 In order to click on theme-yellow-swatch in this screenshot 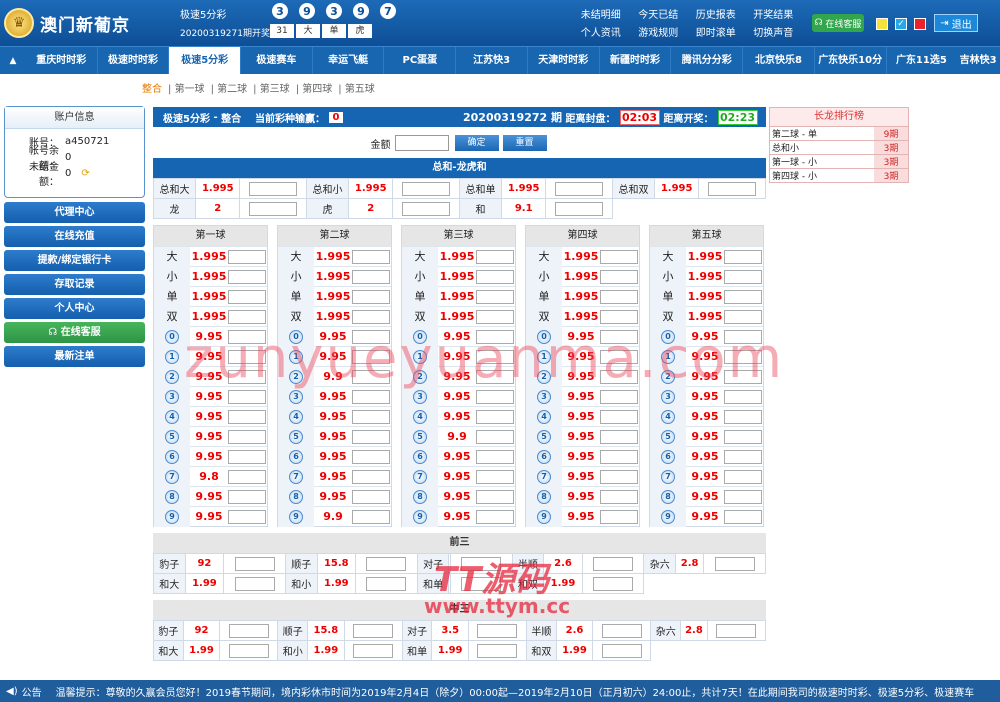, I will do `click(882, 24)`.